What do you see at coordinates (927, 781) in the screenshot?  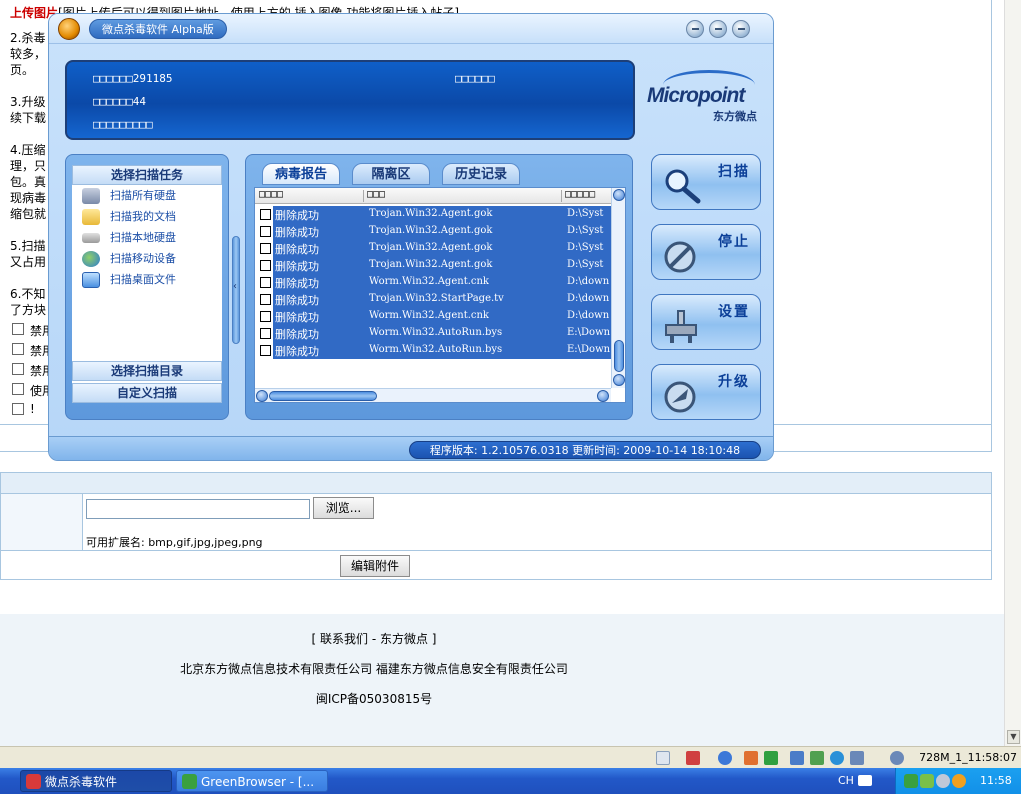 I see `network-tray-icon` at bounding box center [927, 781].